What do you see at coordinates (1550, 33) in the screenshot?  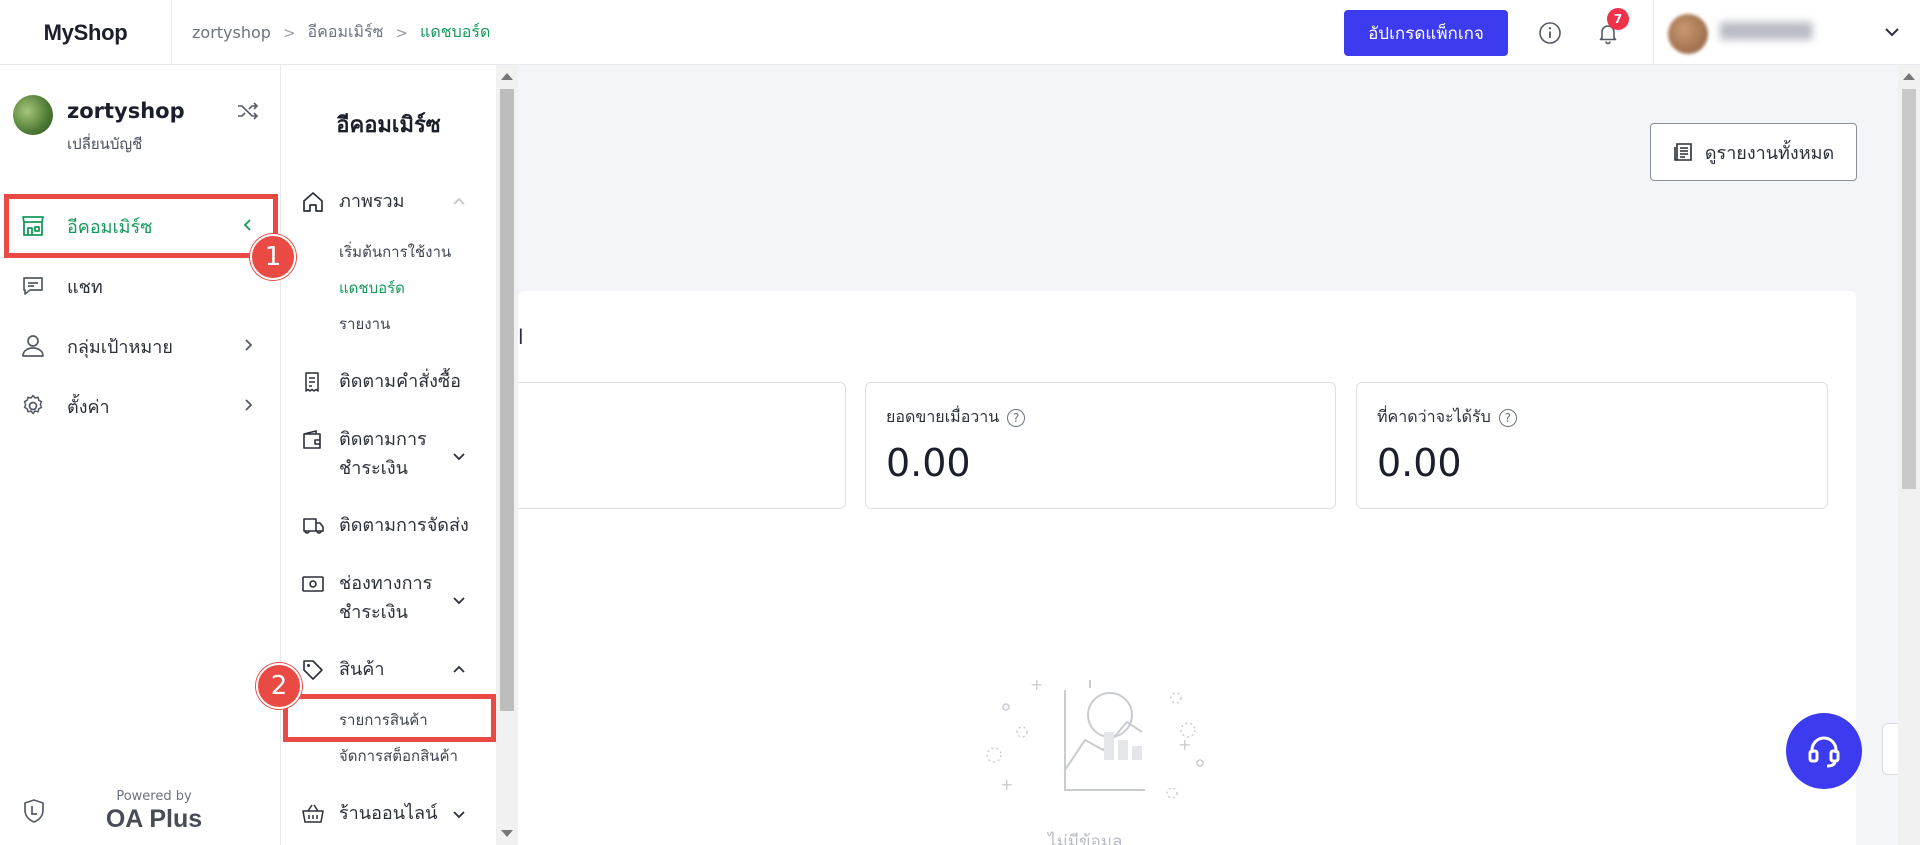 I see `info-icon` at bounding box center [1550, 33].